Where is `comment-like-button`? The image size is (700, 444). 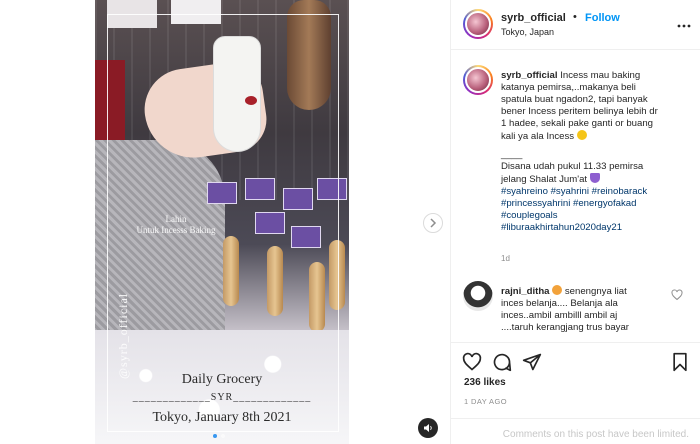
comment-like-button is located at coordinates (677, 294).